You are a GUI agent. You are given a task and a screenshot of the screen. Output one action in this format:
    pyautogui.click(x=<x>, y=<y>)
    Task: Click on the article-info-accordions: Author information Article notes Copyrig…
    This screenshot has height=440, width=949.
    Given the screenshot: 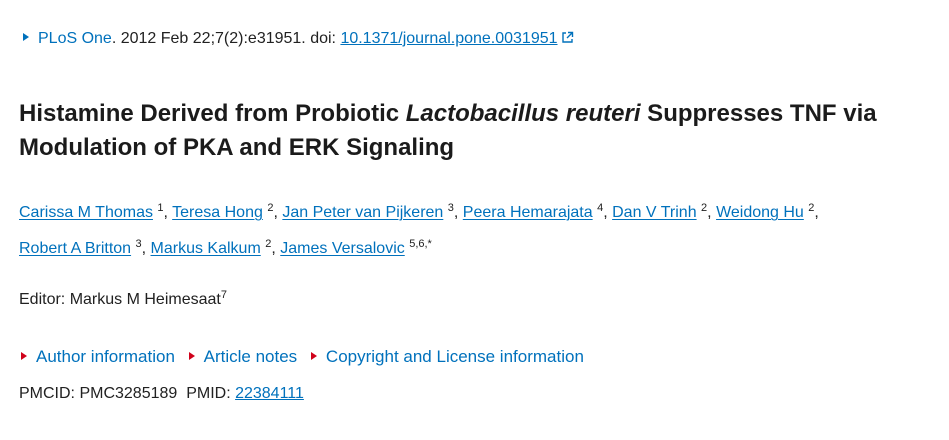 What is the action you would take?
    pyautogui.click(x=307, y=357)
    